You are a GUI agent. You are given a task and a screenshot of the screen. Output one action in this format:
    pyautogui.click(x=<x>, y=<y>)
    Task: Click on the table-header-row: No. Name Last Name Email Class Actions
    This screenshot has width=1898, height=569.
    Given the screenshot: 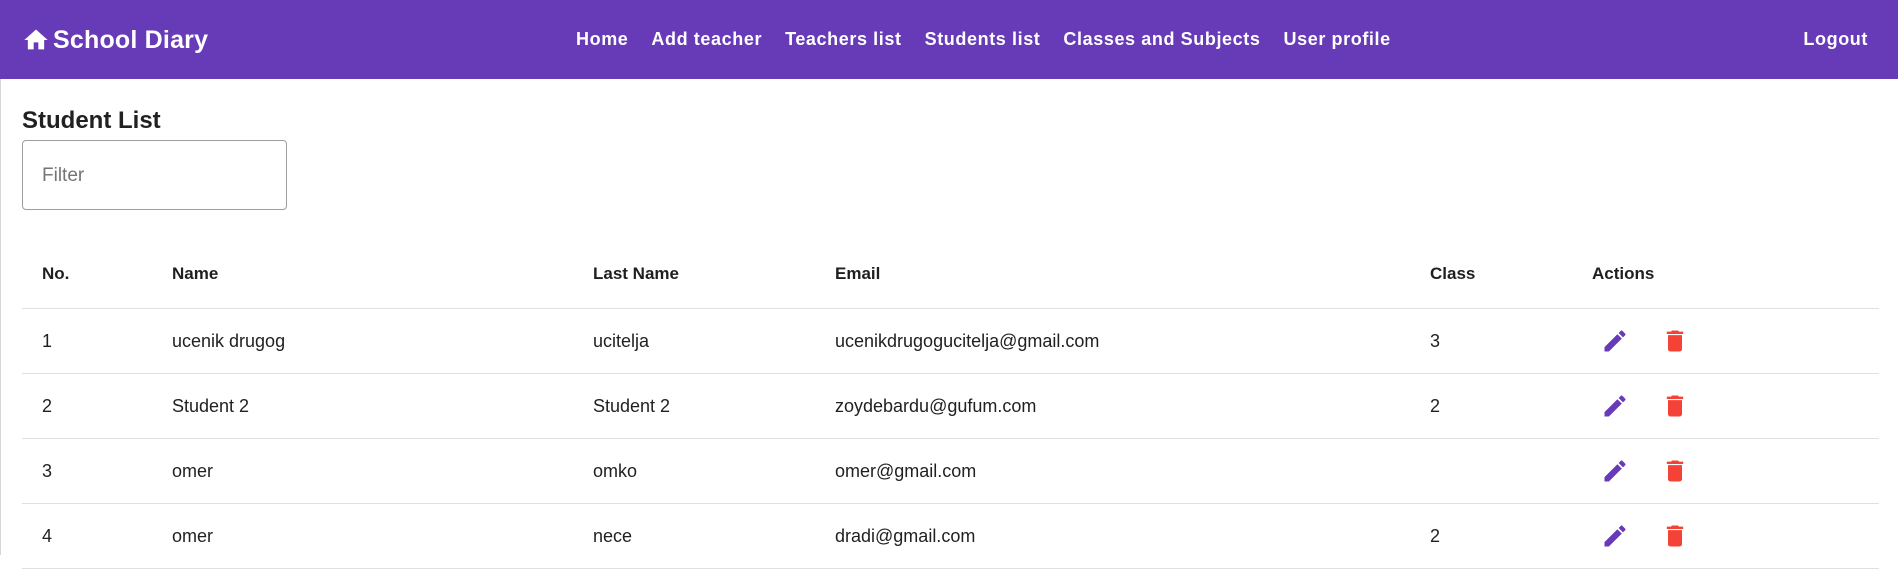 What is the action you would take?
    pyautogui.click(x=950, y=274)
    